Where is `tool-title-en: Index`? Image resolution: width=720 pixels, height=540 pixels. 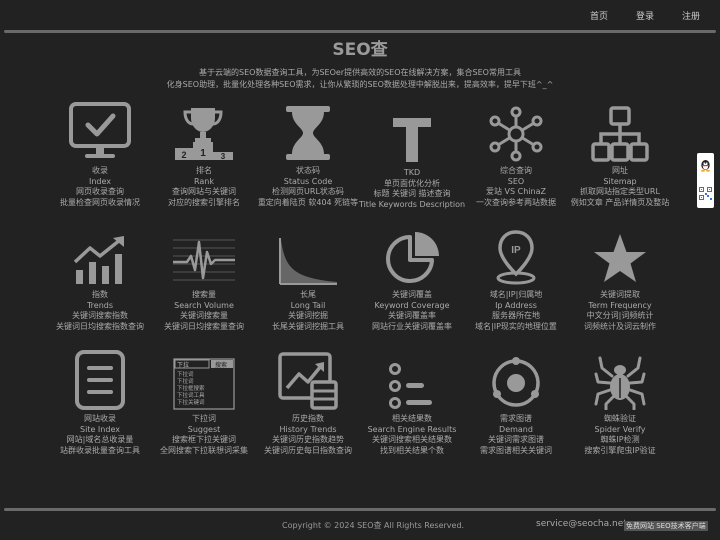 tool-title-en: Index is located at coordinates (100, 181).